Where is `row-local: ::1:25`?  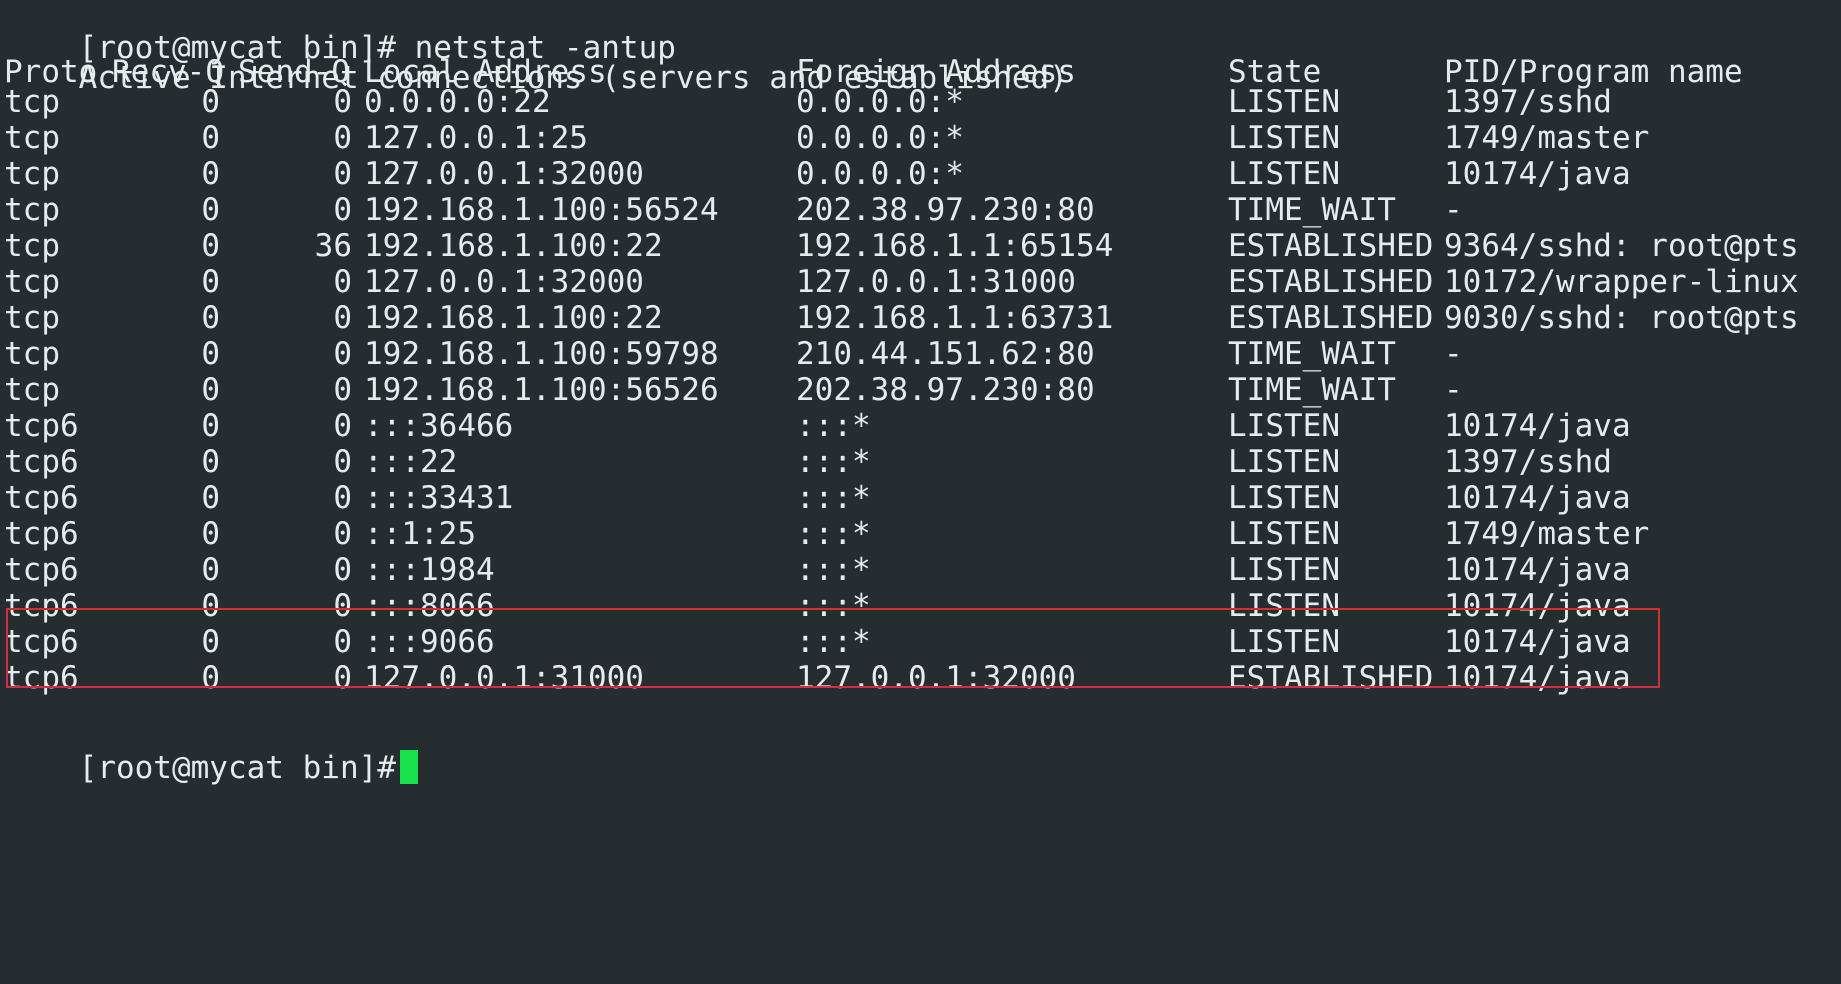 row-local: ::1:25 is located at coordinates (420, 534).